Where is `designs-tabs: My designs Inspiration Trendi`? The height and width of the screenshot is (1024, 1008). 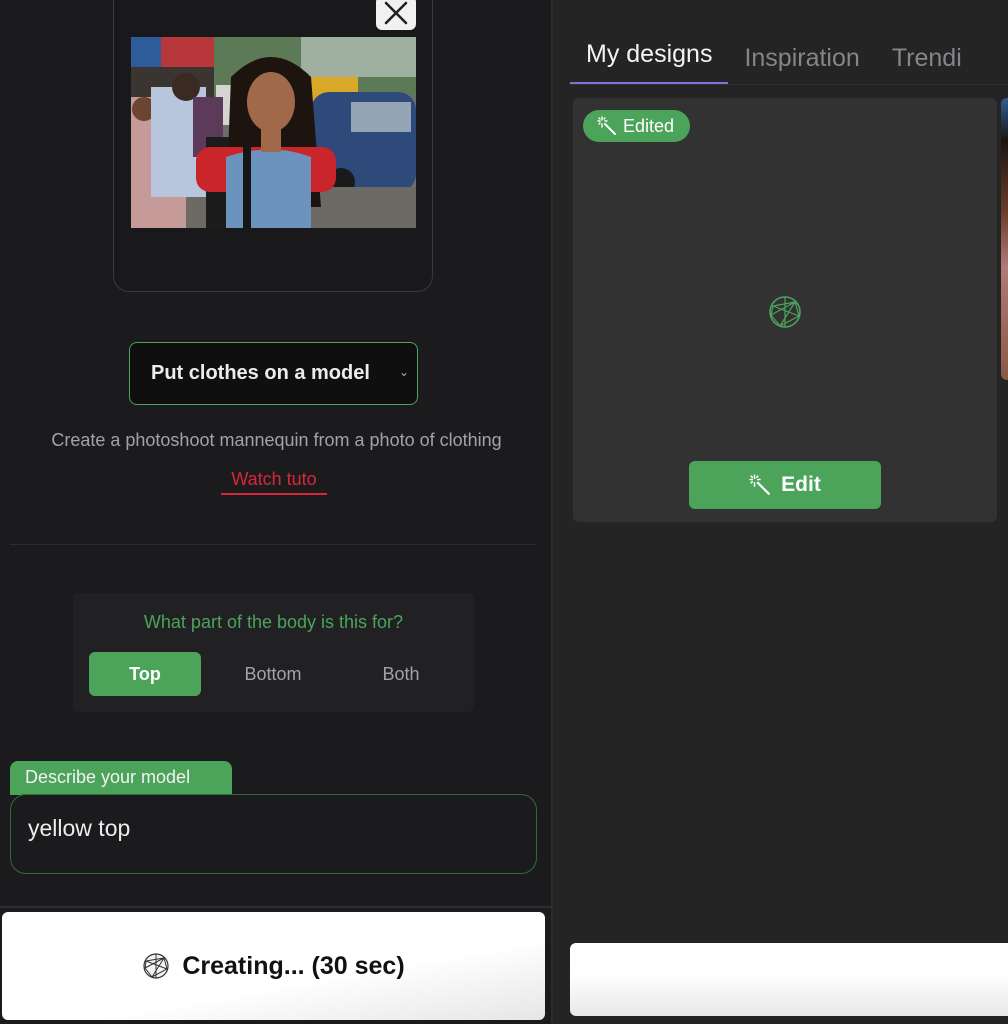 designs-tabs: My designs Inspiration Trendi is located at coordinates (774, 62).